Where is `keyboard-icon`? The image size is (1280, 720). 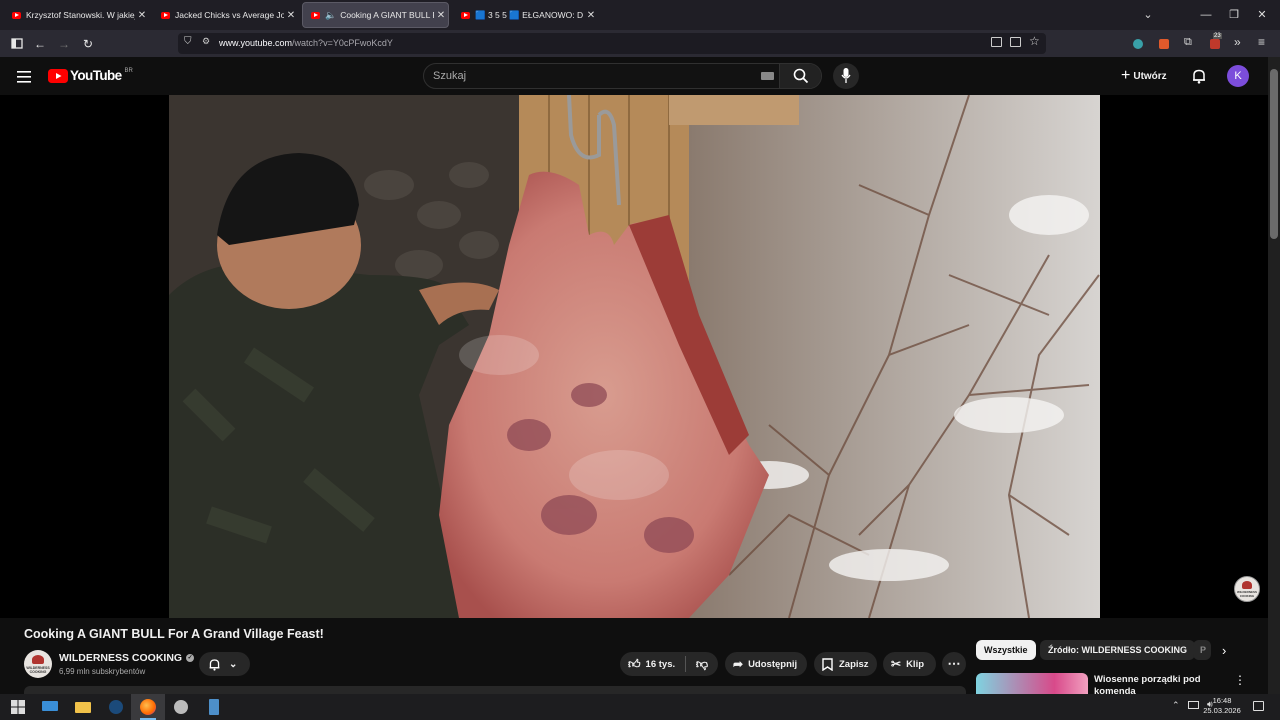 keyboard-icon is located at coordinates (767, 76).